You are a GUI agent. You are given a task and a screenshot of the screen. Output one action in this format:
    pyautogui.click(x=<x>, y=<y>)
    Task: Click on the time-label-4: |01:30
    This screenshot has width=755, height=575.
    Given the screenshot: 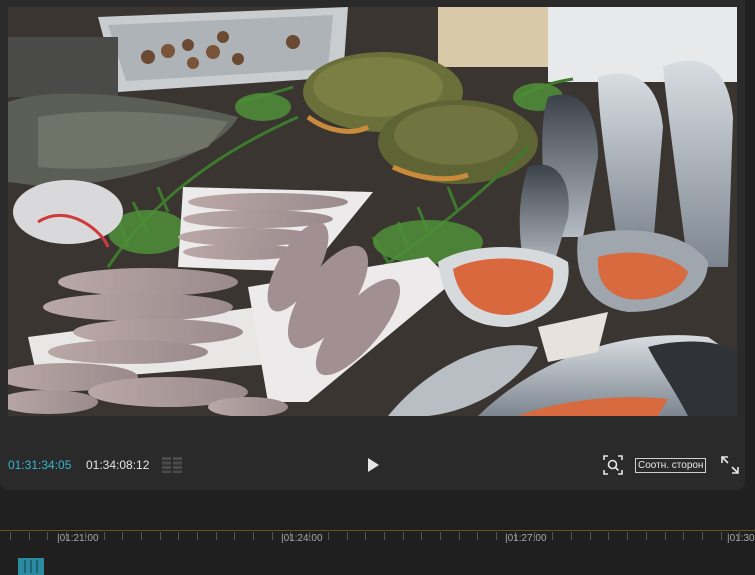 What is the action you would take?
    pyautogui.click(x=741, y=538)
    